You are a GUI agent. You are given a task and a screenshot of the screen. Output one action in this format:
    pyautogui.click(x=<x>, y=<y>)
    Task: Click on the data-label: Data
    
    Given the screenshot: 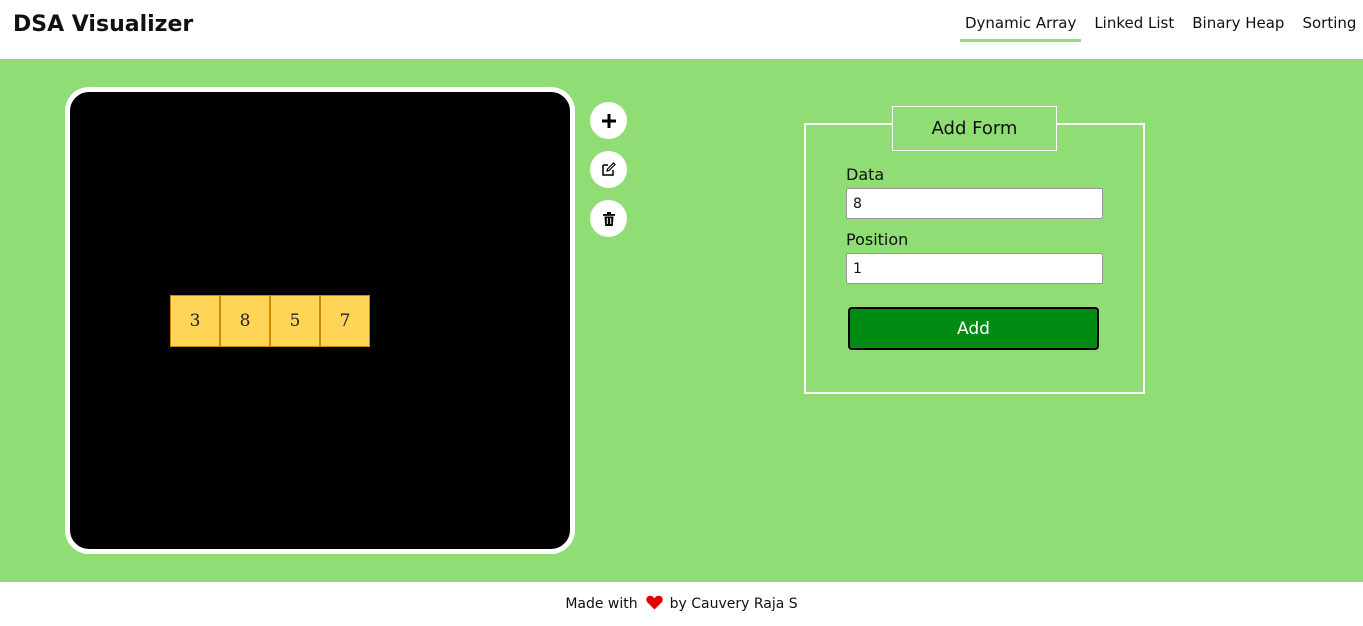 What is the action you would take?
    pyautogui.click(x=865, y=174)
    